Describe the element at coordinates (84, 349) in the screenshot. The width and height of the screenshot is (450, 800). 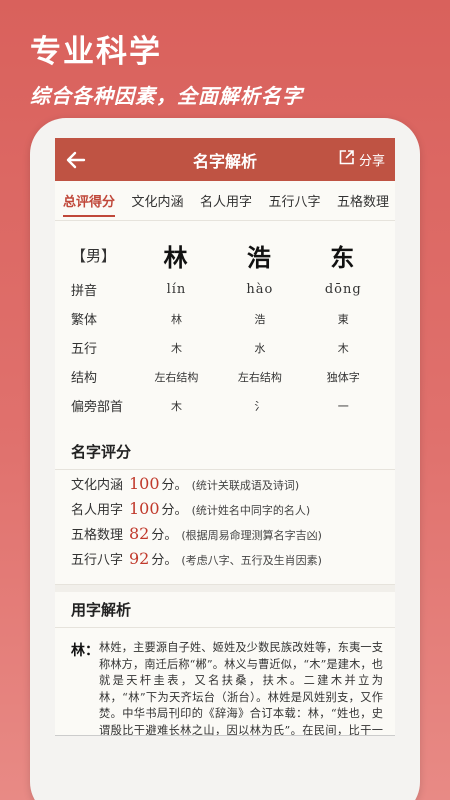
I see `row-label: 五行` at that location.